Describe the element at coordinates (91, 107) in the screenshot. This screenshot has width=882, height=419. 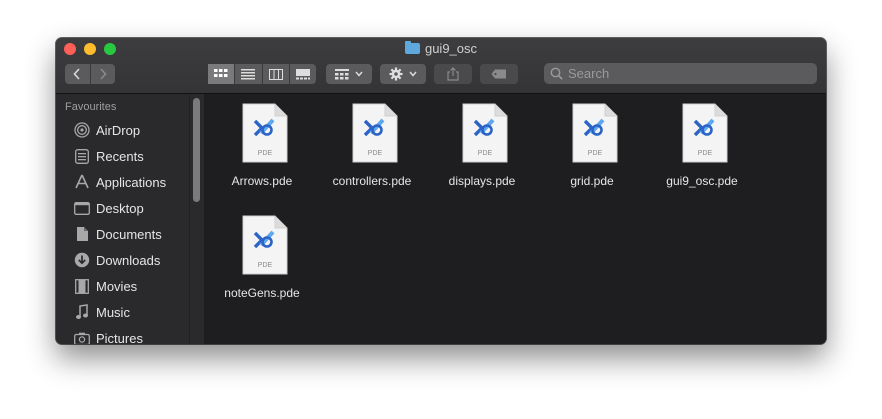
I see `sidebar-section-header: Favourites` at that location.